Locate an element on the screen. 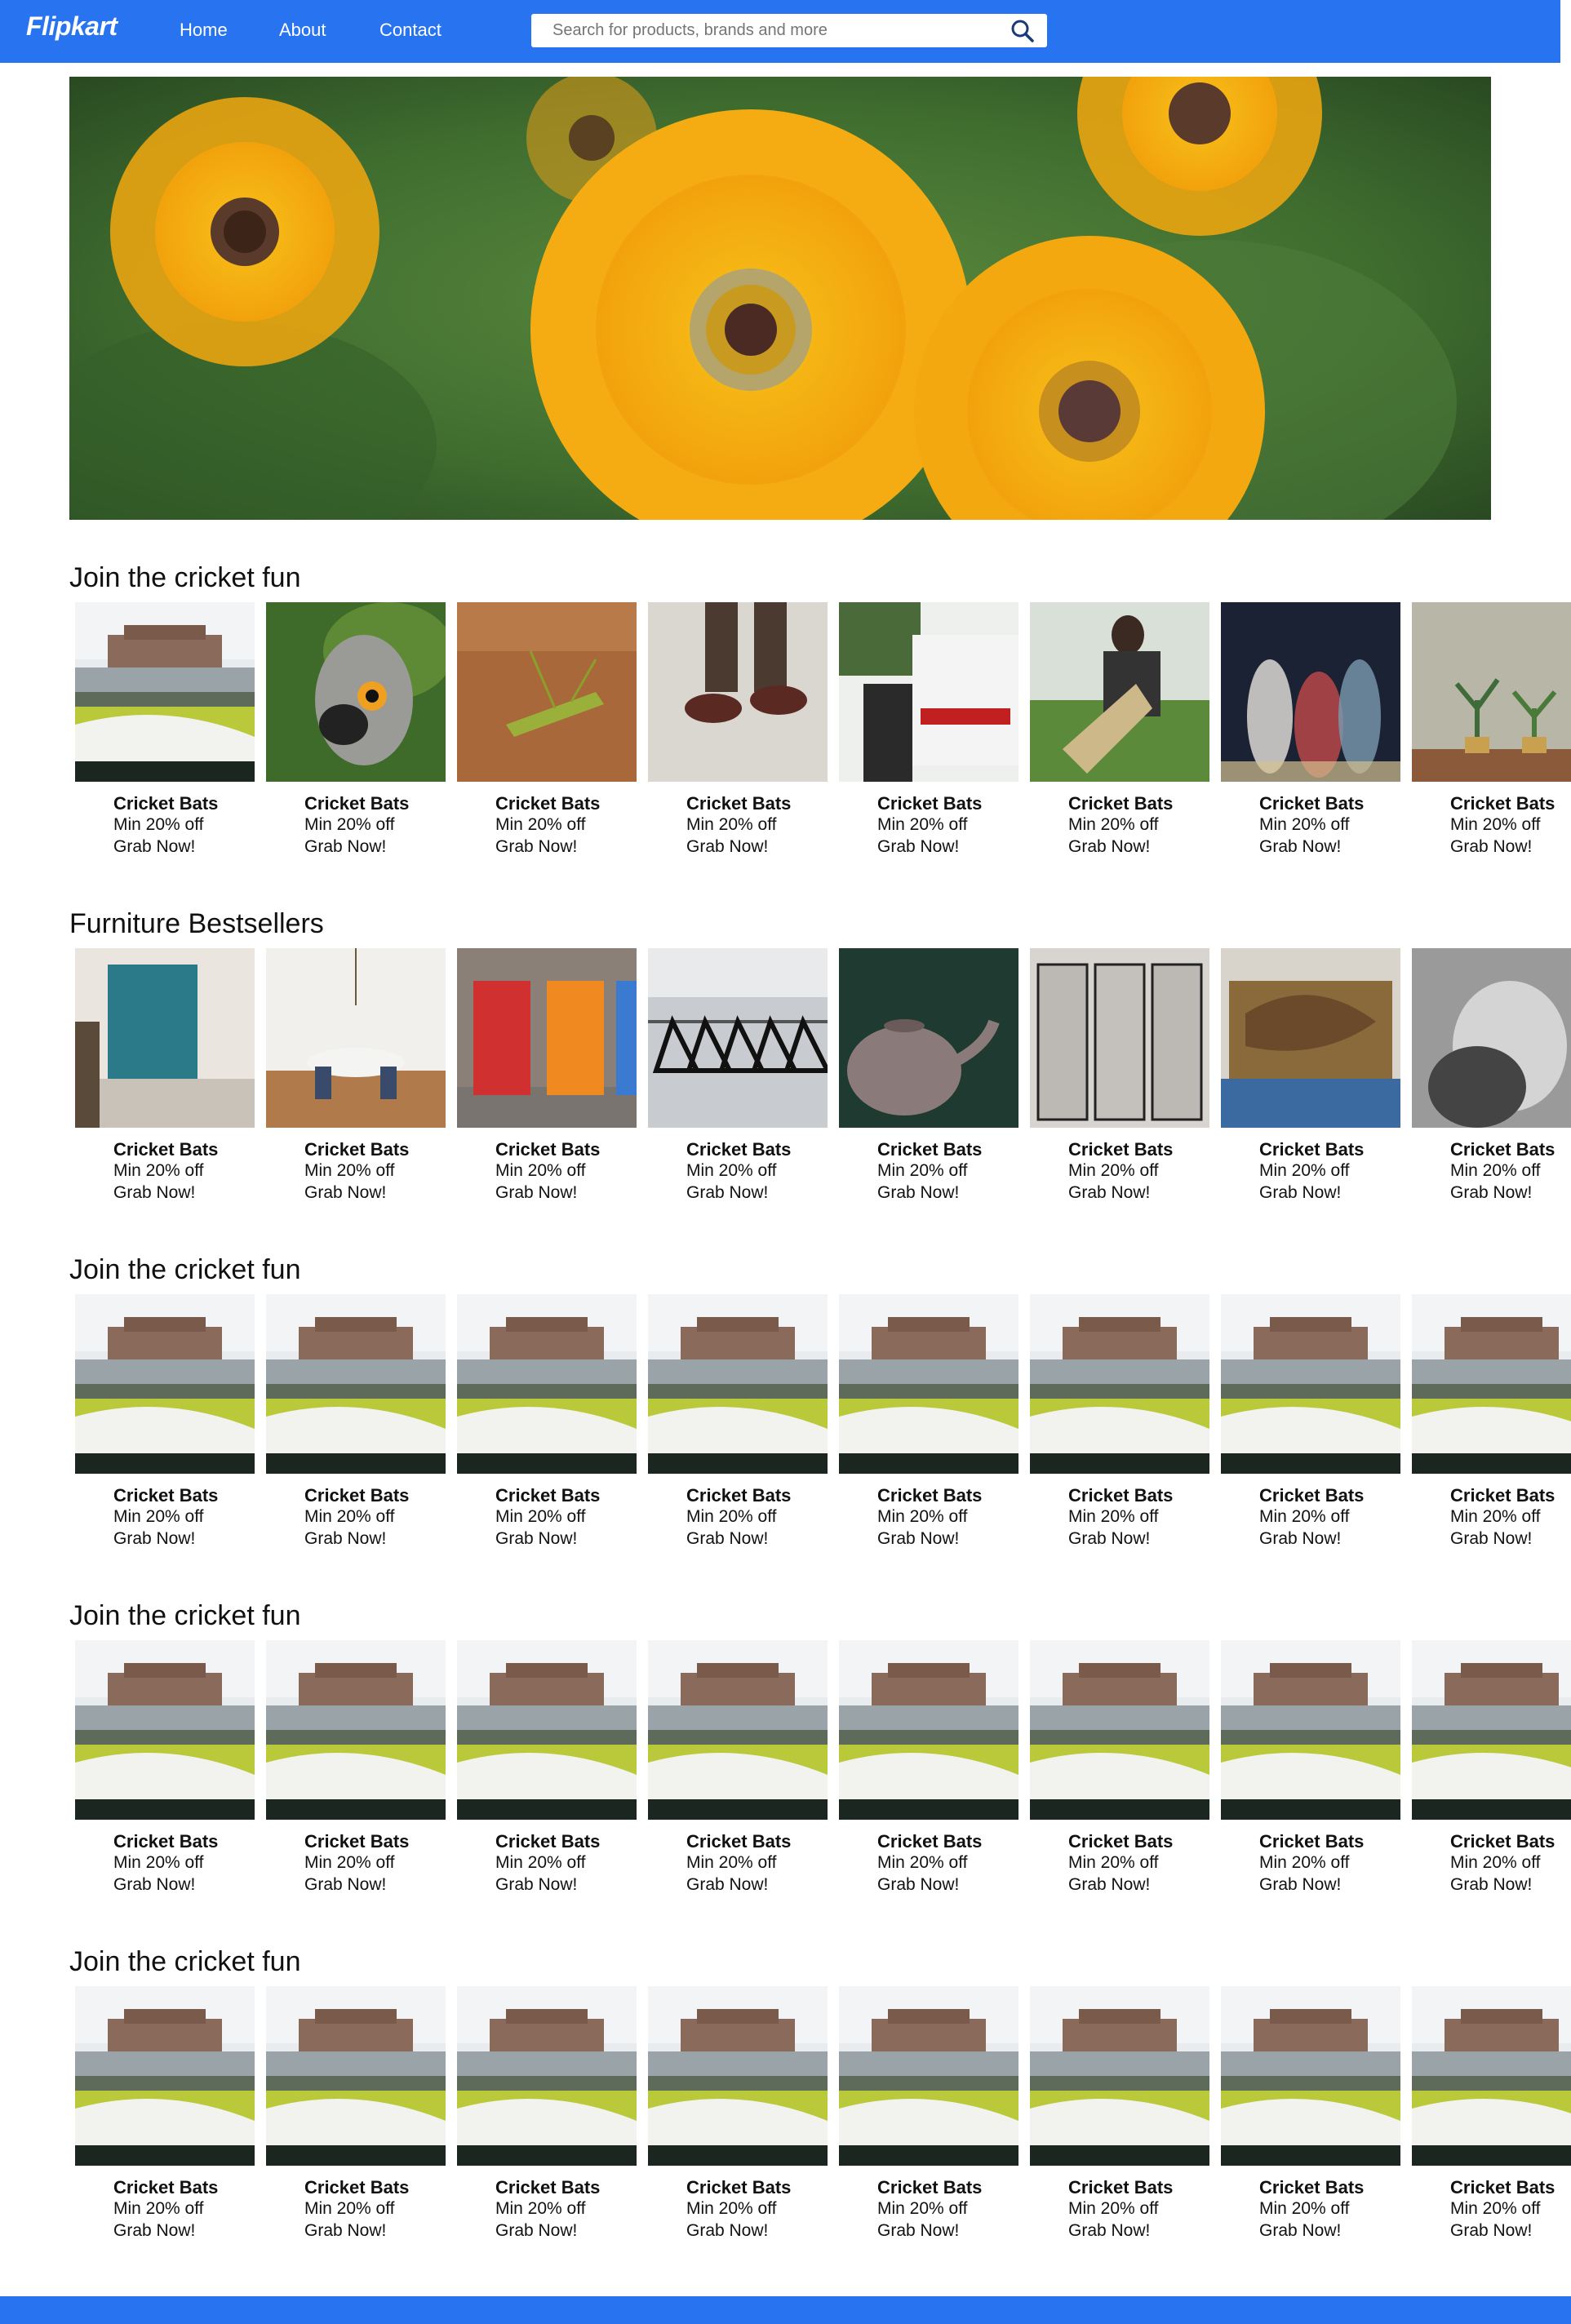  flipkart-logo: Flipkart is located at coordinates (72, 26).